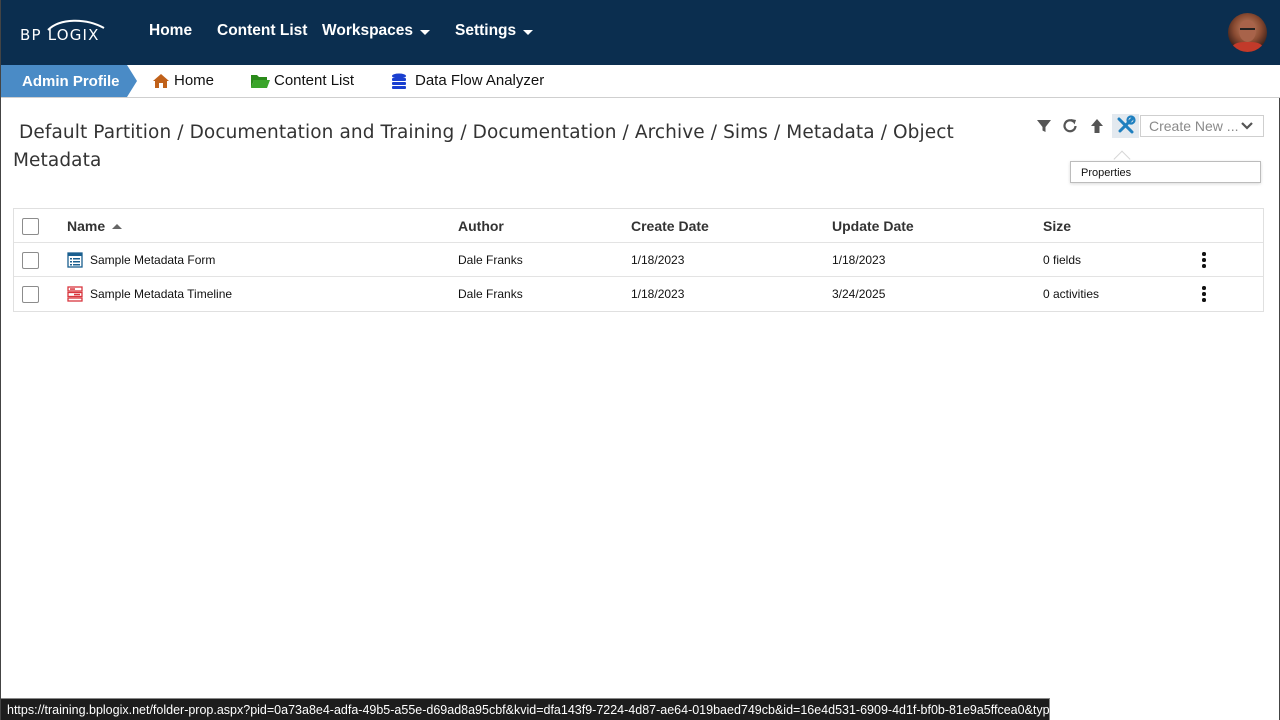 The image size is (1280, 720). I want to click on row-update-date: 1/18/2023, so click(859, 260).